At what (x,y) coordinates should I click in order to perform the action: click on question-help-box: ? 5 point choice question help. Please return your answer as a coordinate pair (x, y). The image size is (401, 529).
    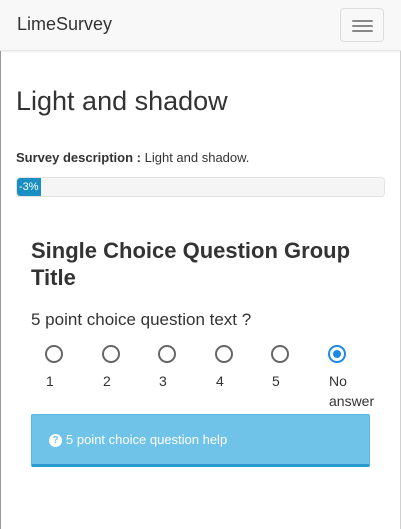
    Looking at the image, I should click on (200, 440).